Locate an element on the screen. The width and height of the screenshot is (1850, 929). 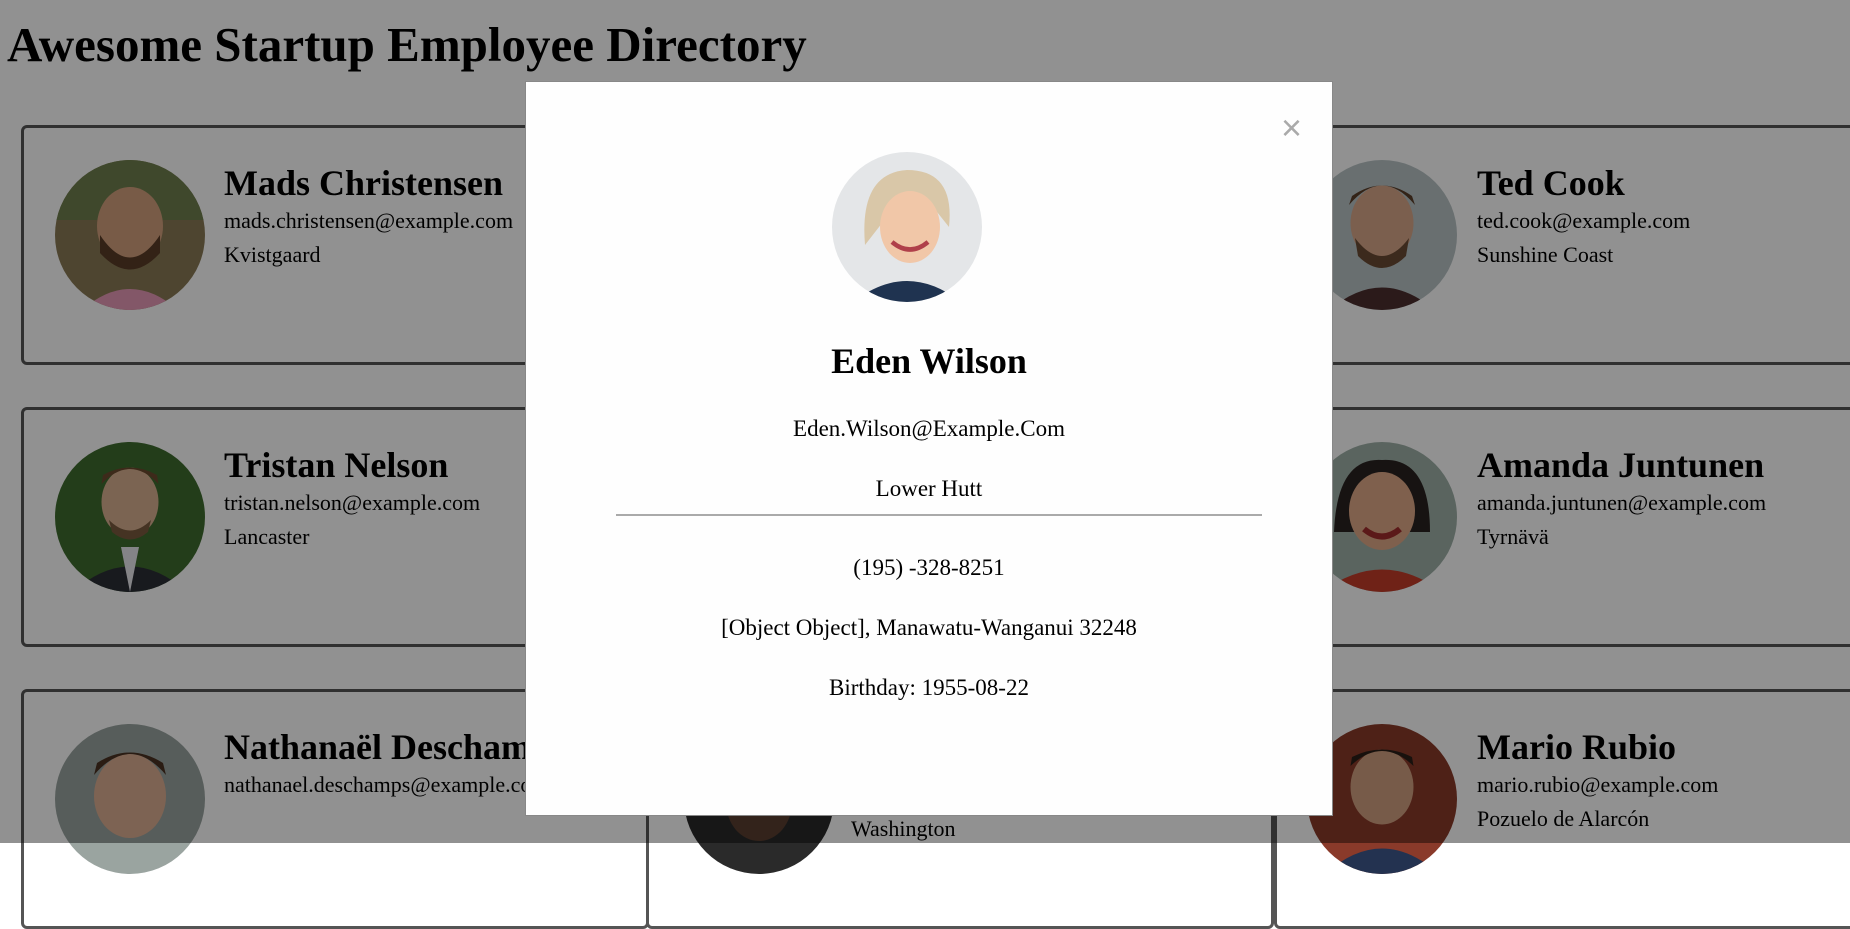
avatar-photo is located at coordinates (907, 227).